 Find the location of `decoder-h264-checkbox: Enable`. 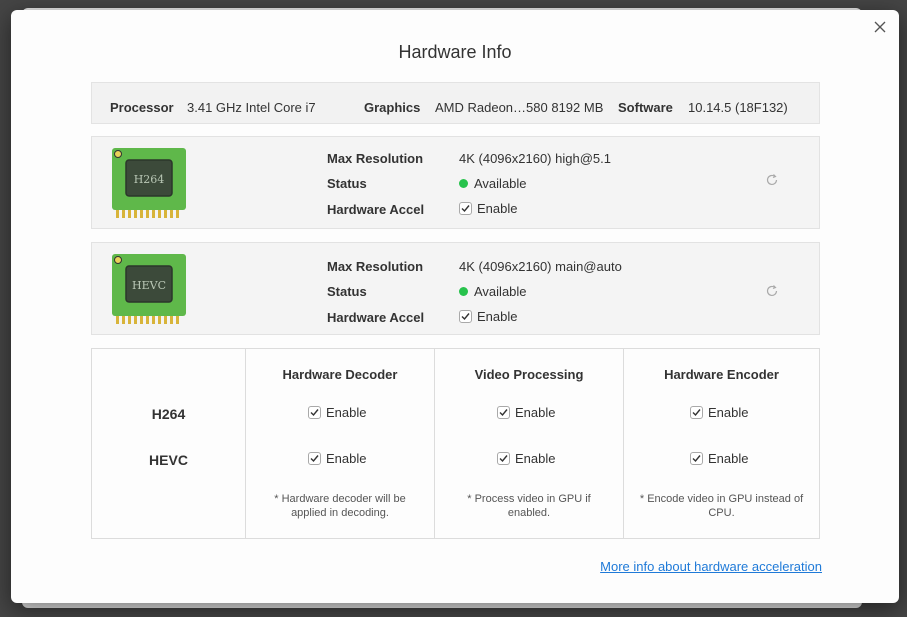

decoder-h264-checkbox: Enable is located at coordinates (337, 412).